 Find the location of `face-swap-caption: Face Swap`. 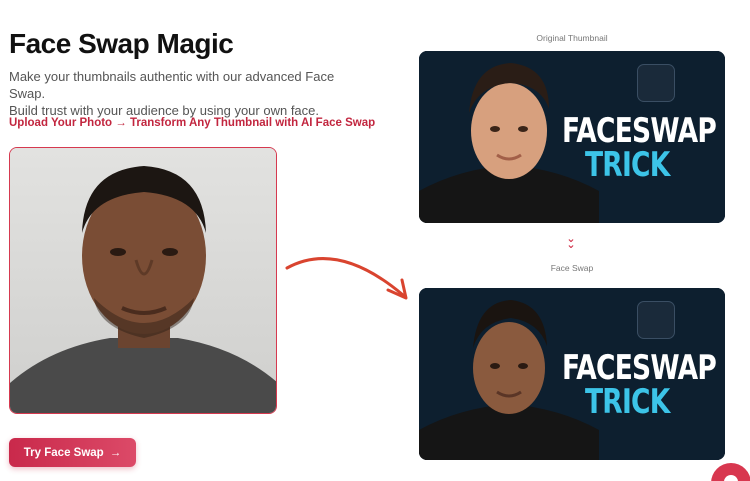

face-swap-caption: Face Swap is located at coordinates (572, 268).